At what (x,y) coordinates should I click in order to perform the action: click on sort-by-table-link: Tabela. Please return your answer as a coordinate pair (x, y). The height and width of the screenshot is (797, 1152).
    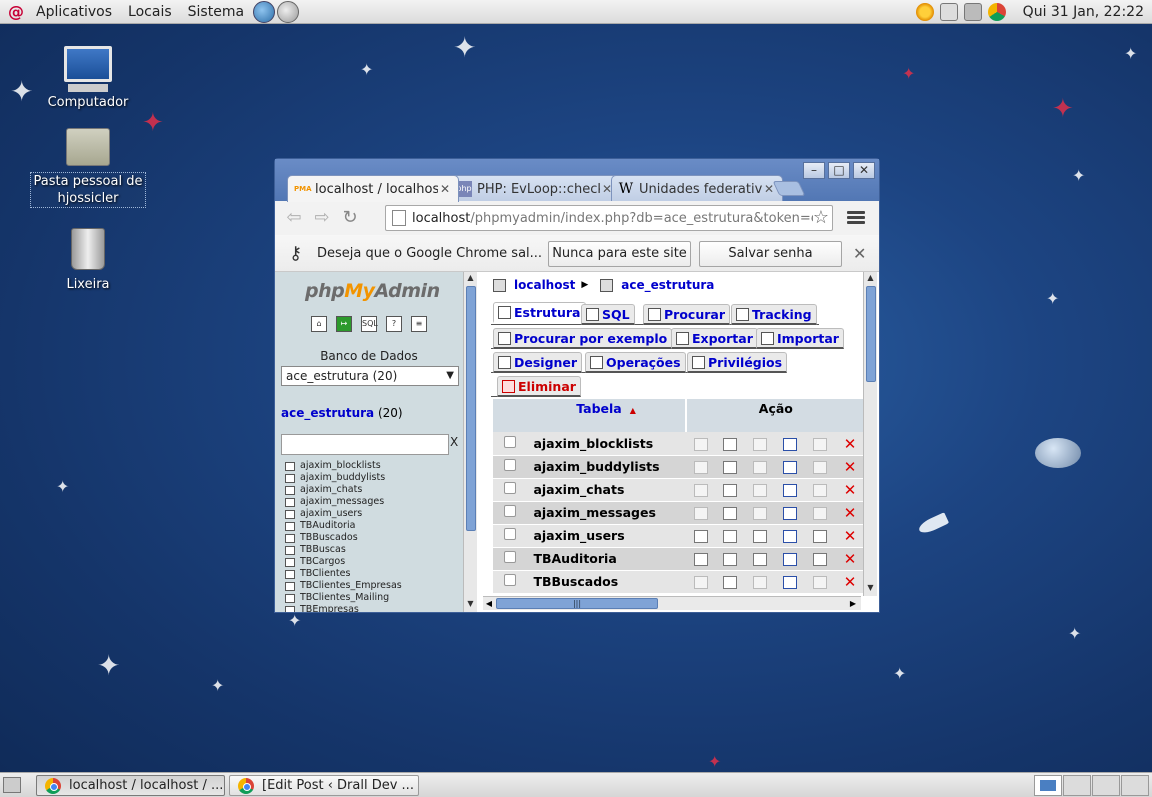
    Looking at the image, I should click on (599, 408).